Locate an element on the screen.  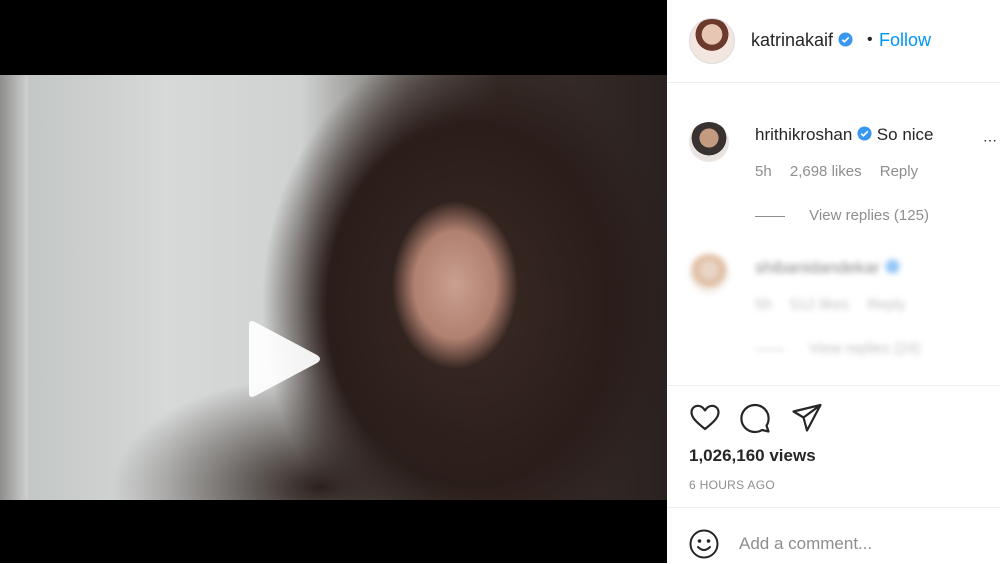
post-username: katrinakaif is located at coordinates (792, 40).